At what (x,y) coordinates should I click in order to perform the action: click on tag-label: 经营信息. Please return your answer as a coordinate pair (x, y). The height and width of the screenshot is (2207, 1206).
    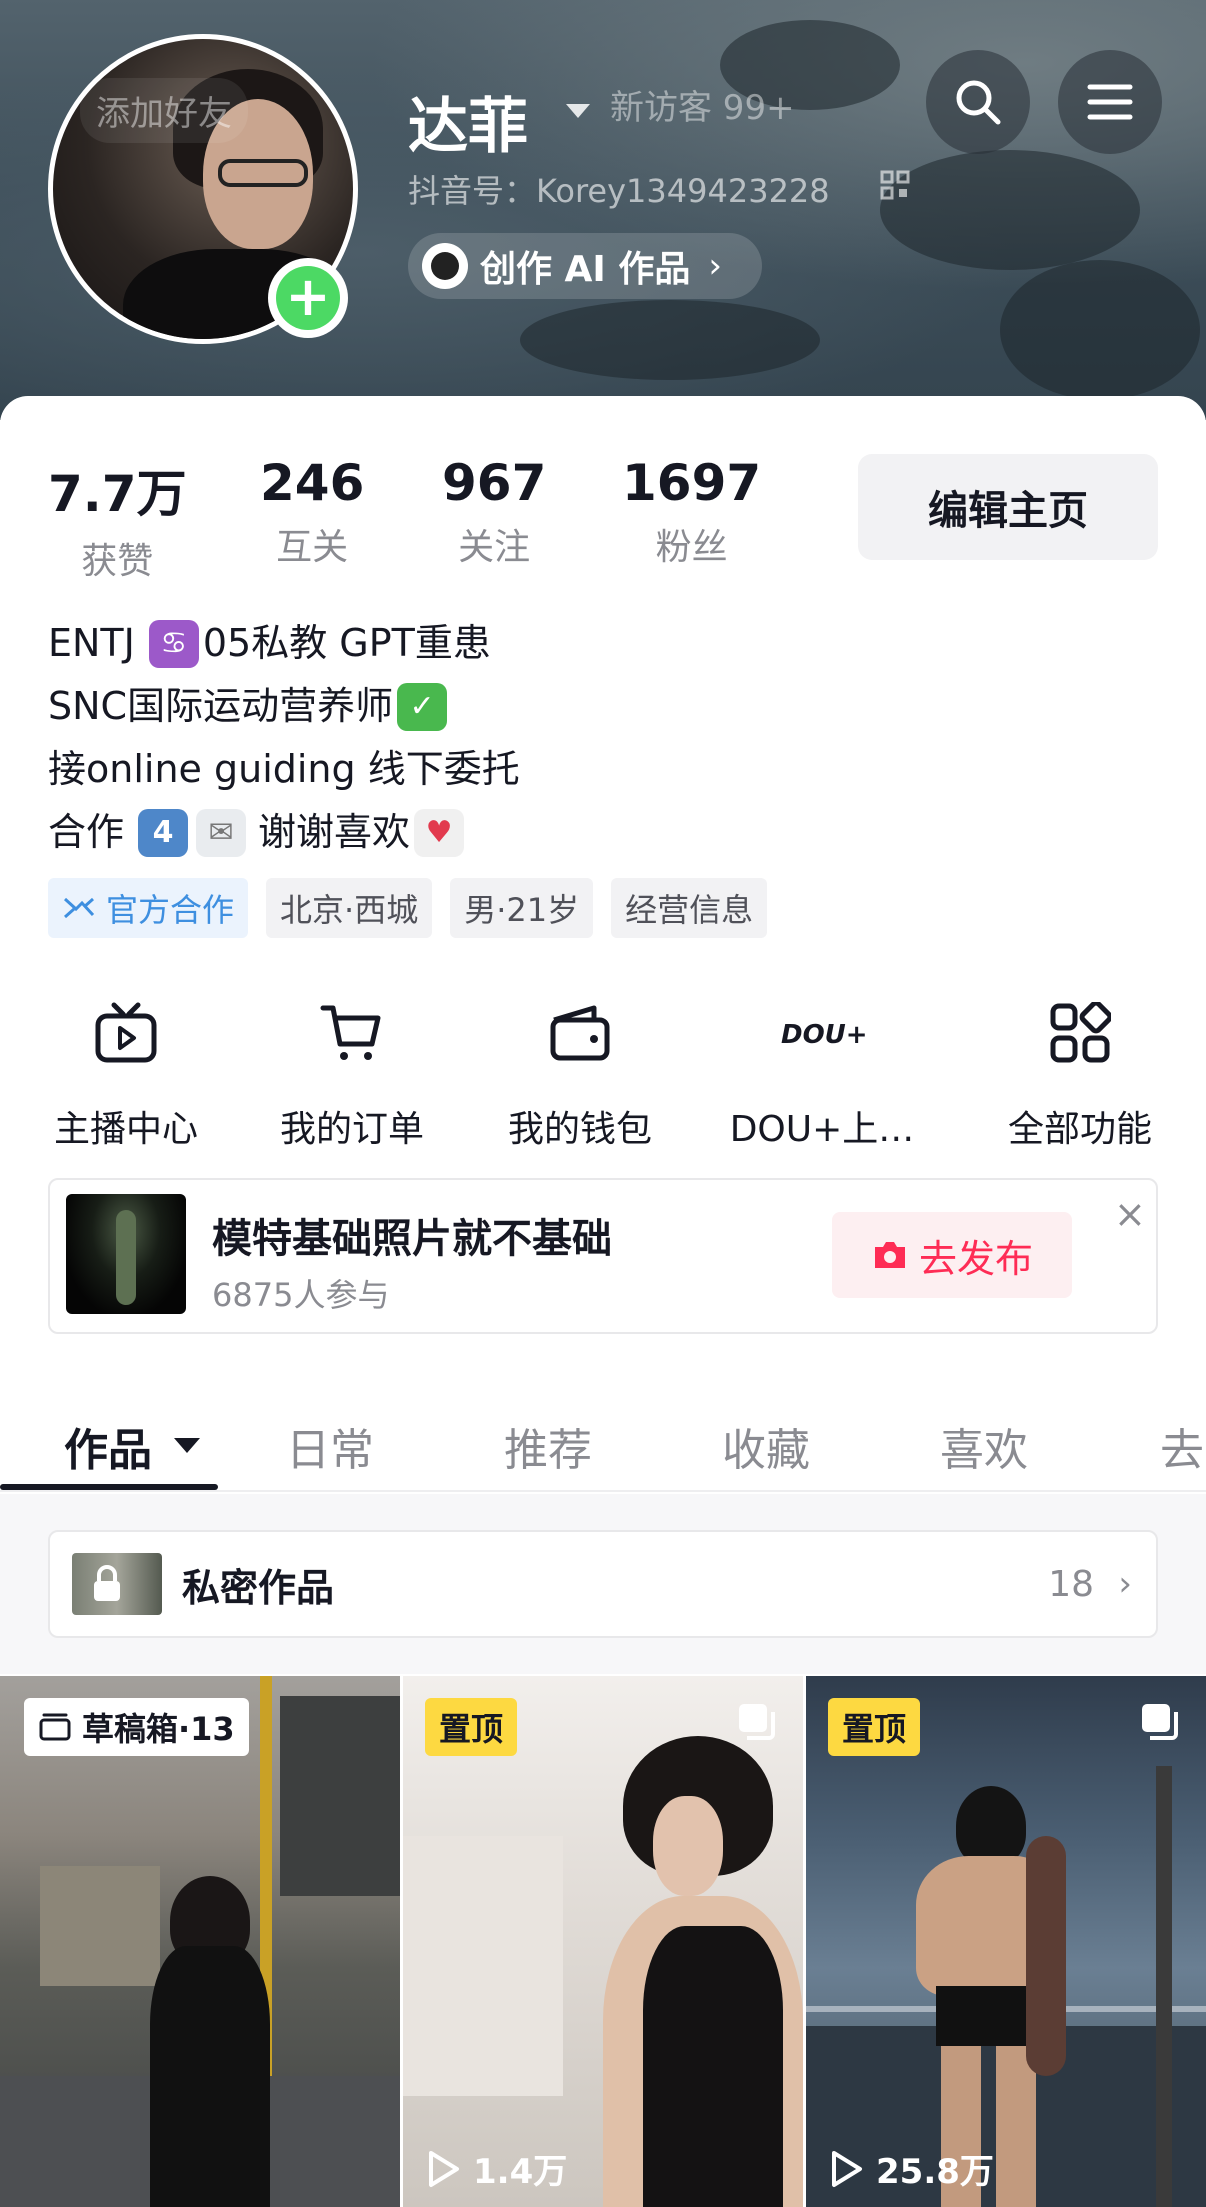
    Looking at the image, I should click on (689, 910).